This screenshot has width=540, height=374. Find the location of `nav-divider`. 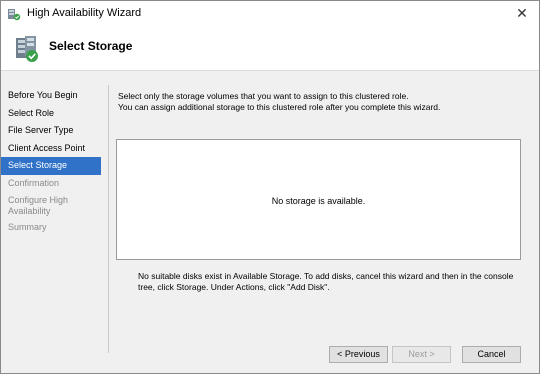

nav-divider is located at coordinates (108, 219).